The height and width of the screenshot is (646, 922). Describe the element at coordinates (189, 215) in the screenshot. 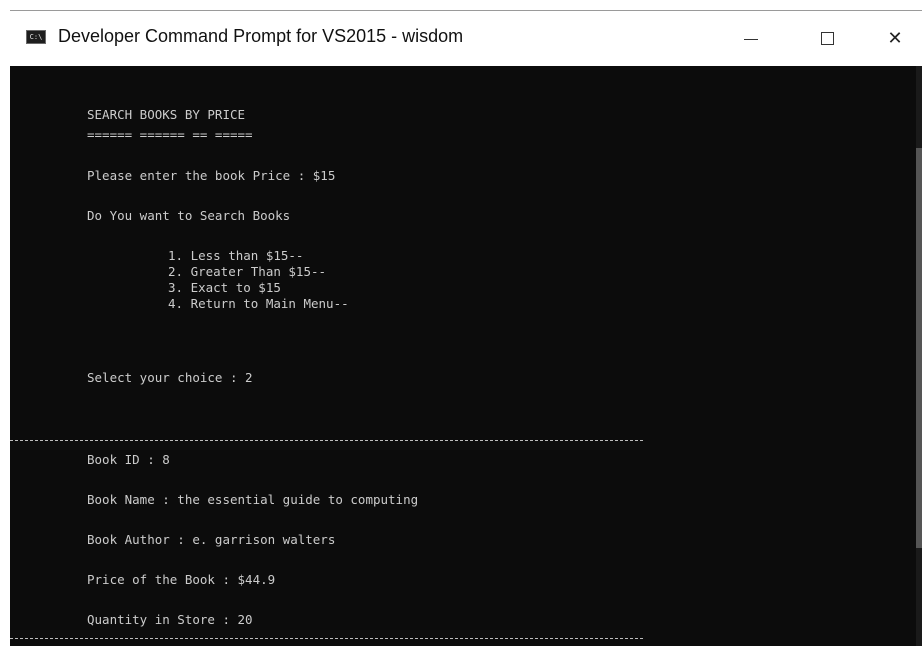

I see `search-question: Do You want to Search Books` at that location.